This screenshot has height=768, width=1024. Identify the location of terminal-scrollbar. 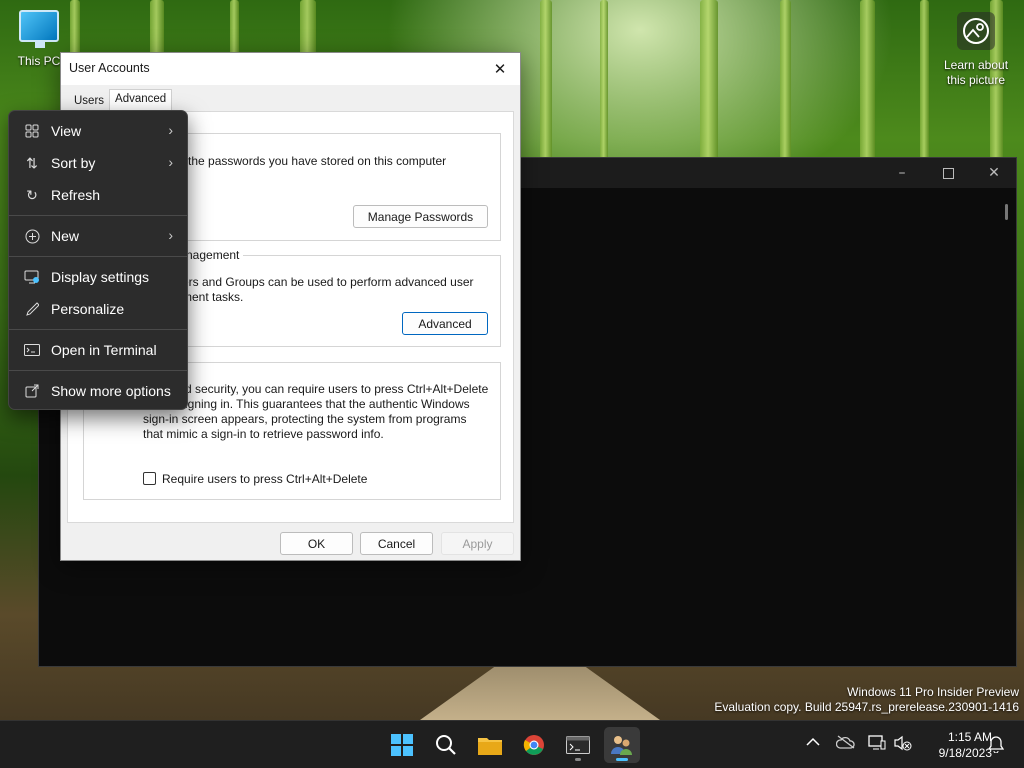
(1006, 212).